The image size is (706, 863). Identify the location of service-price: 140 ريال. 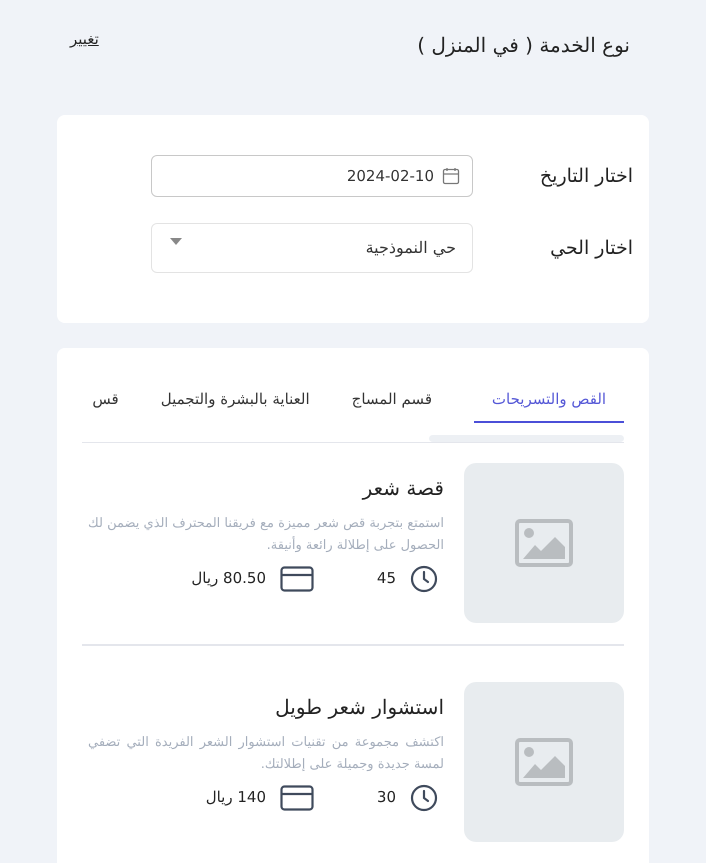
(236, 797).